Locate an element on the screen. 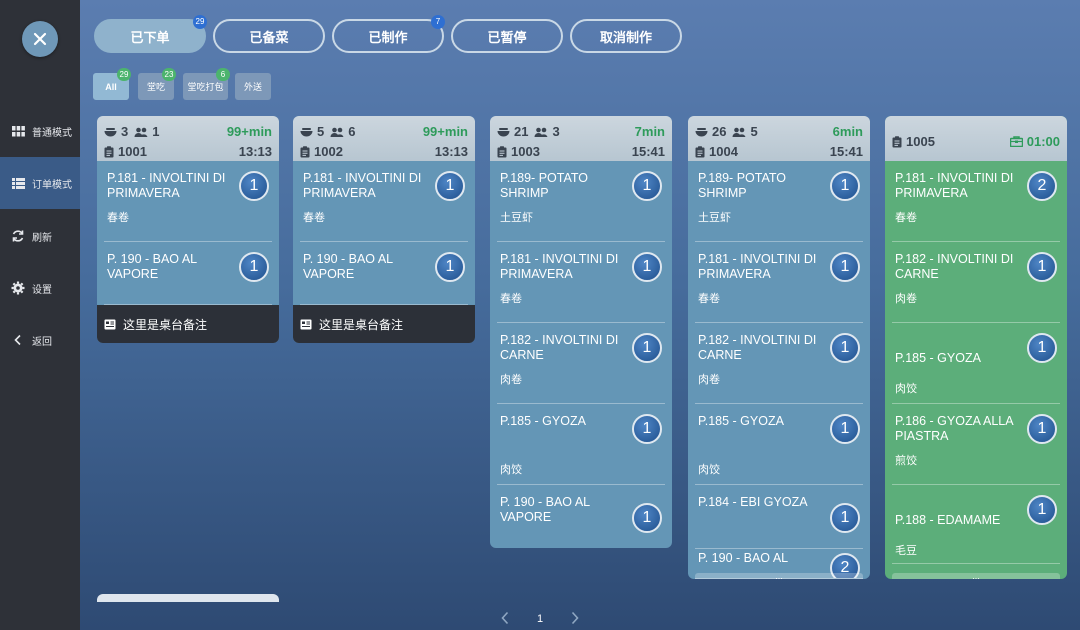 The image size is (1080, 630). sidebar-item-order-mode: 订单模式 is located at coordinates (40, 183).